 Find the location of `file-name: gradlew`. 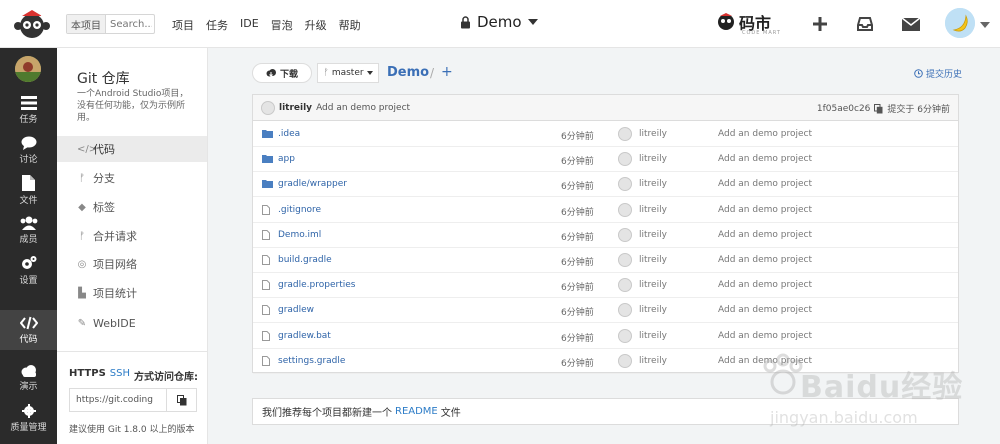

file-name: gradlew is located at coordinates (296, 310).